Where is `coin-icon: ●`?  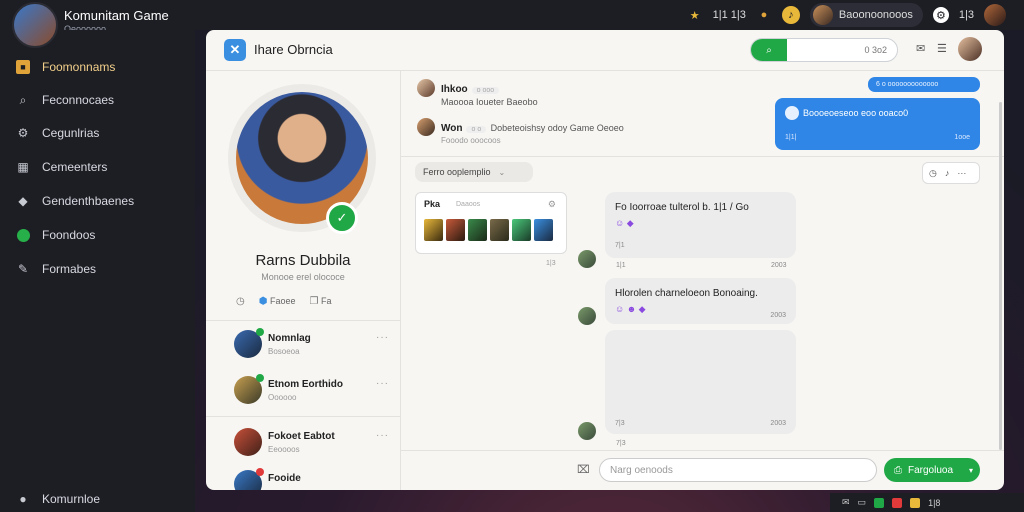
coin-icon: ● is located at coordinates (764, 15).